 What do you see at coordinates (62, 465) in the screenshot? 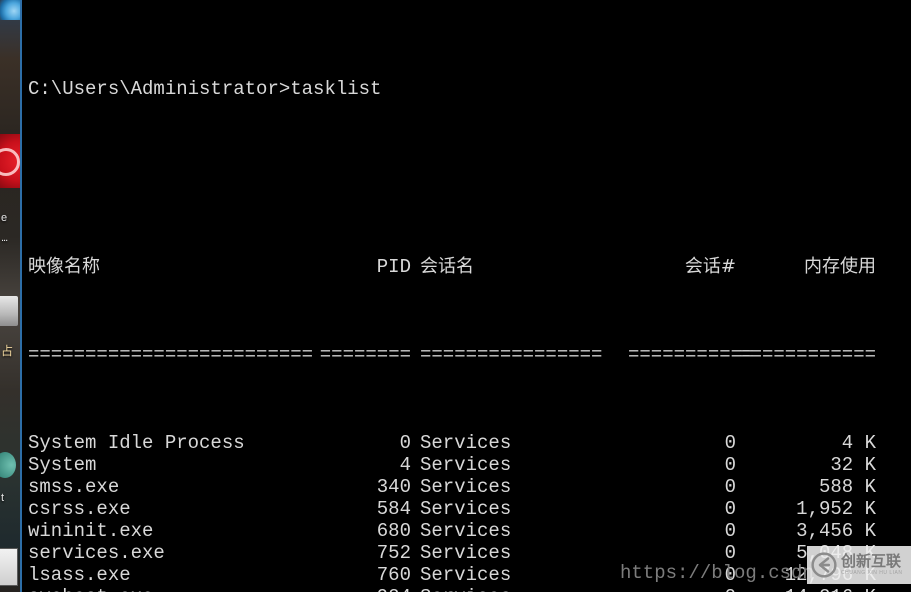
I see `cell-image-name: System` at bounding box center [62, 465].